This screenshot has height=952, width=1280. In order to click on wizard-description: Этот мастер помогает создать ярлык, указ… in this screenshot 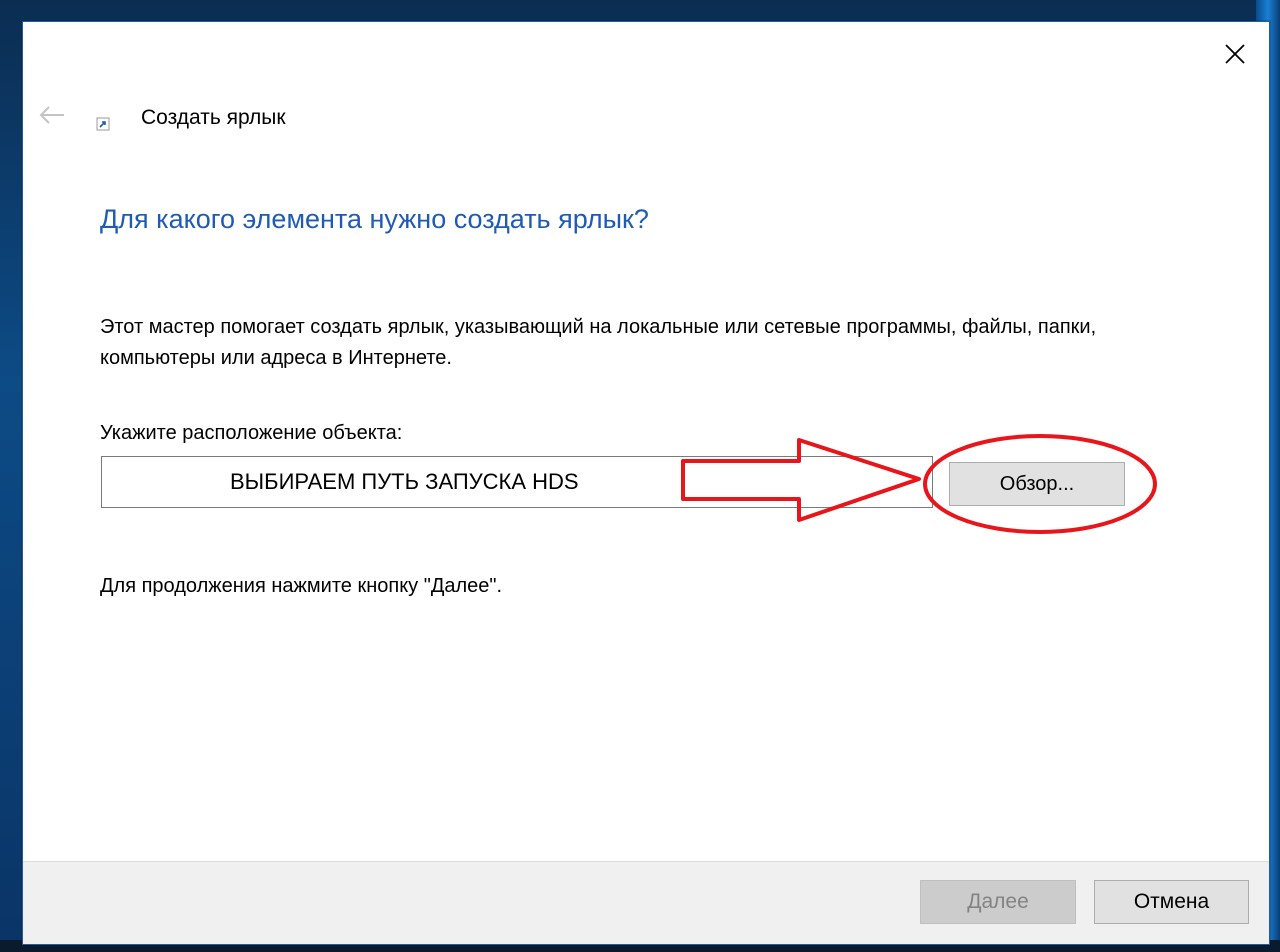, I will do `click(598, 342)`.